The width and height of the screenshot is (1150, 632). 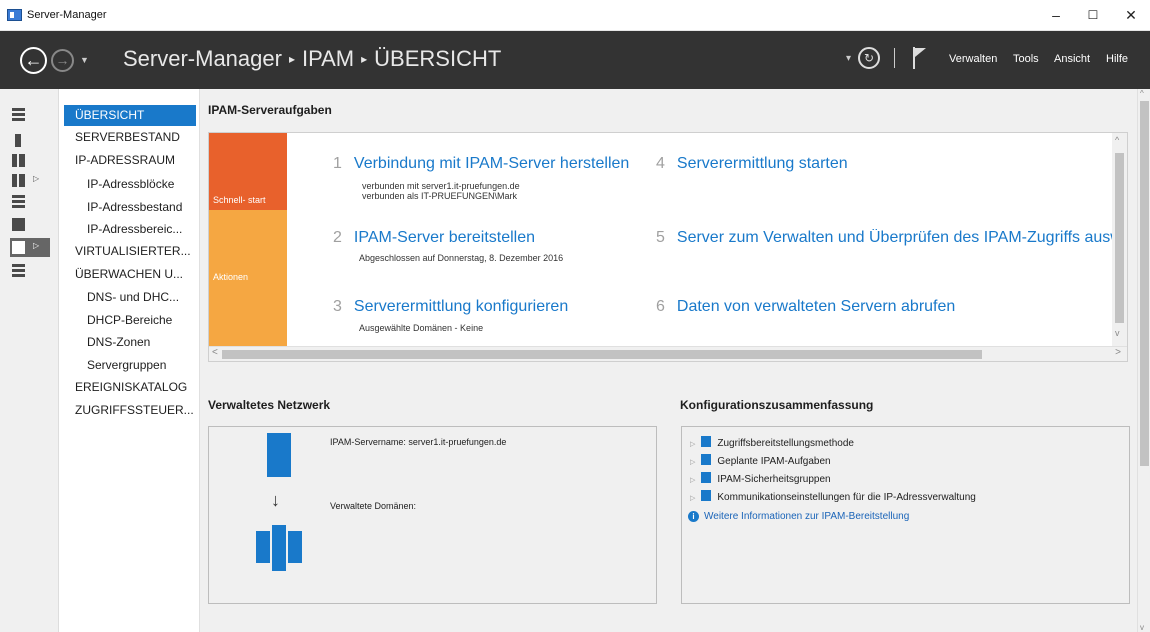 What do you see at coordinates (491, 163) in the screenshot?
I see `task-label: Verbindung mit IPAM-Server herstellen` at bounding box center [491, 163].